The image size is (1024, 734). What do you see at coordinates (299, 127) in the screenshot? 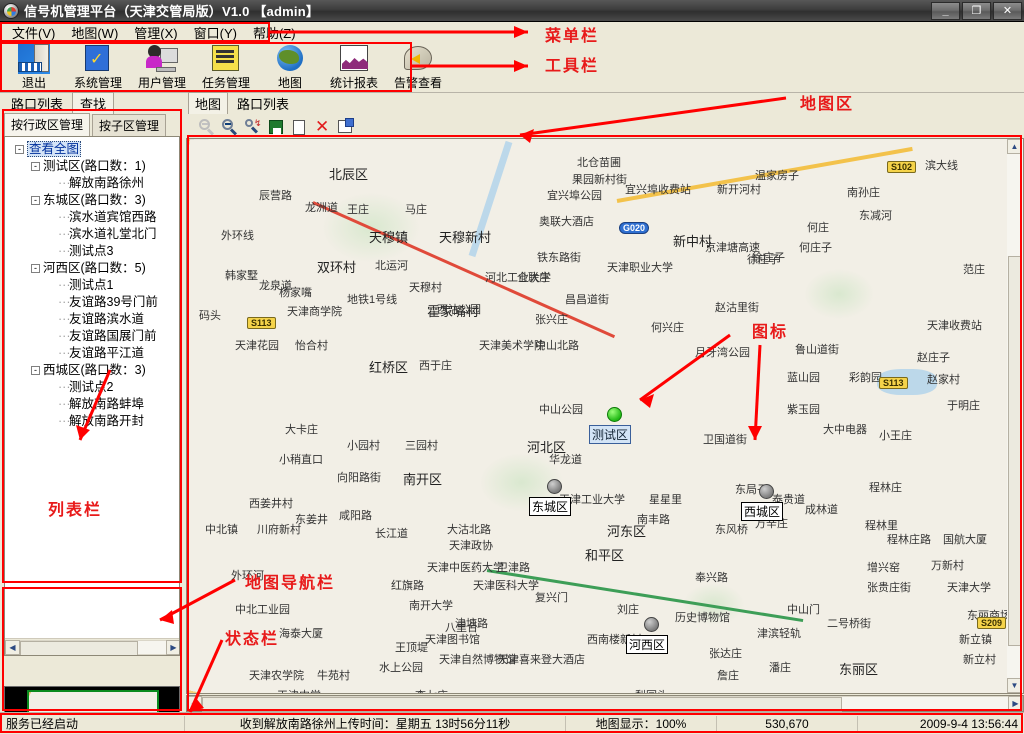
I see `new-icon` at bounding box center [299, 127].